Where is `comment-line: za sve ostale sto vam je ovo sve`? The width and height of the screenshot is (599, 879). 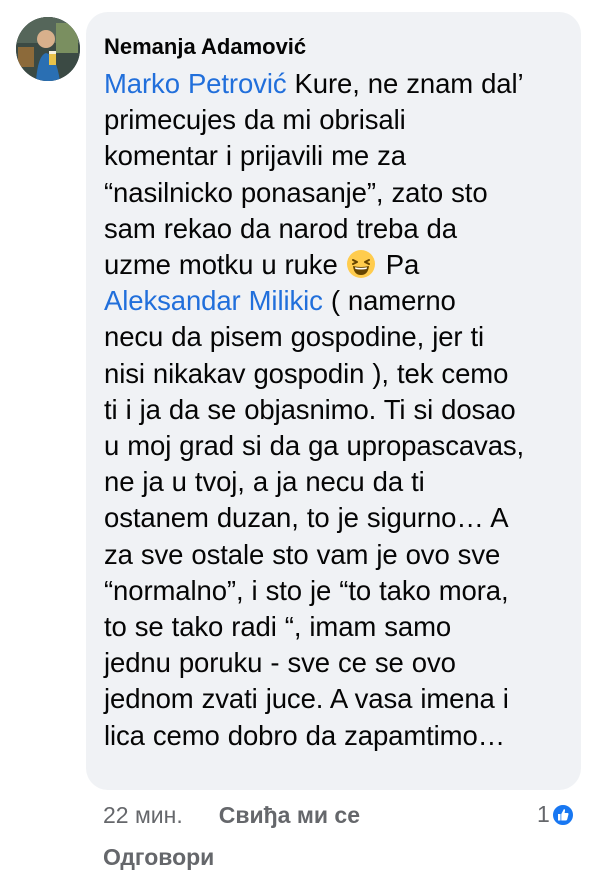 comment-line: za sve ostale sto vam je ovo sve is located at coordinates (337, 555).